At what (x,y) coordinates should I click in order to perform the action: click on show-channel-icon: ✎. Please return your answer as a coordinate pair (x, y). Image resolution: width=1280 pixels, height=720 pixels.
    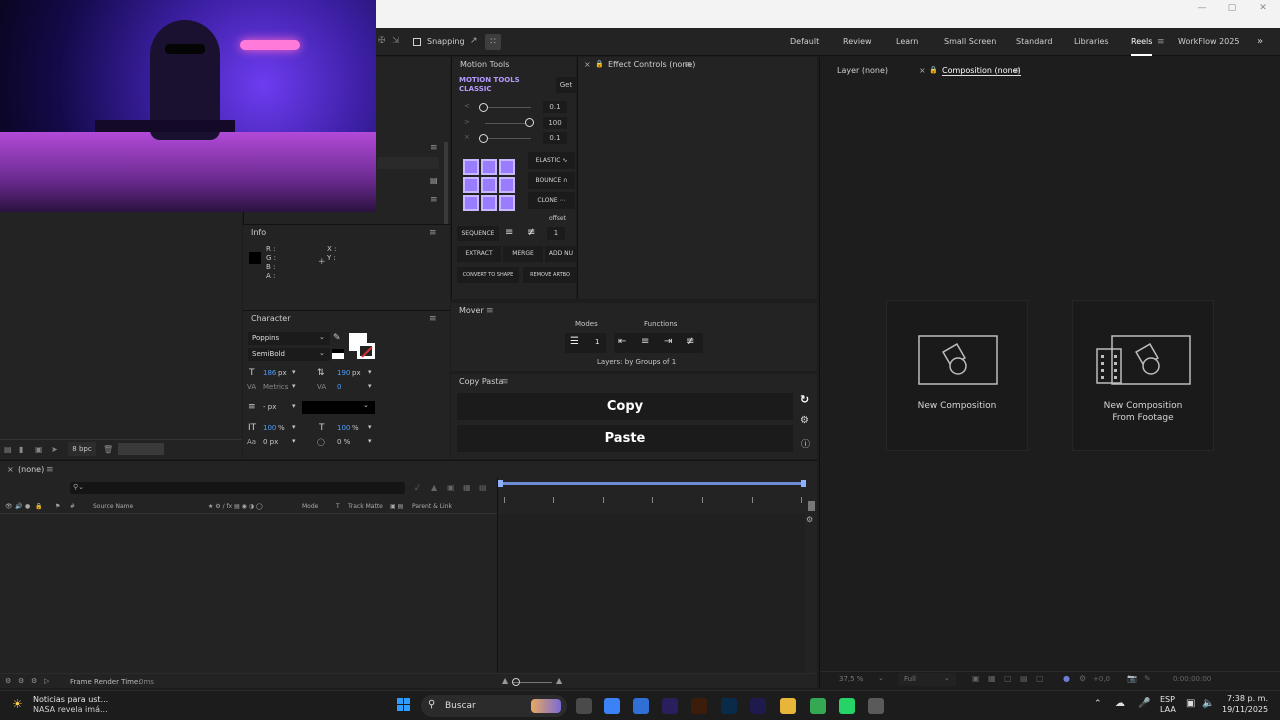
    Looking at the image, I should click on (1147, 678).